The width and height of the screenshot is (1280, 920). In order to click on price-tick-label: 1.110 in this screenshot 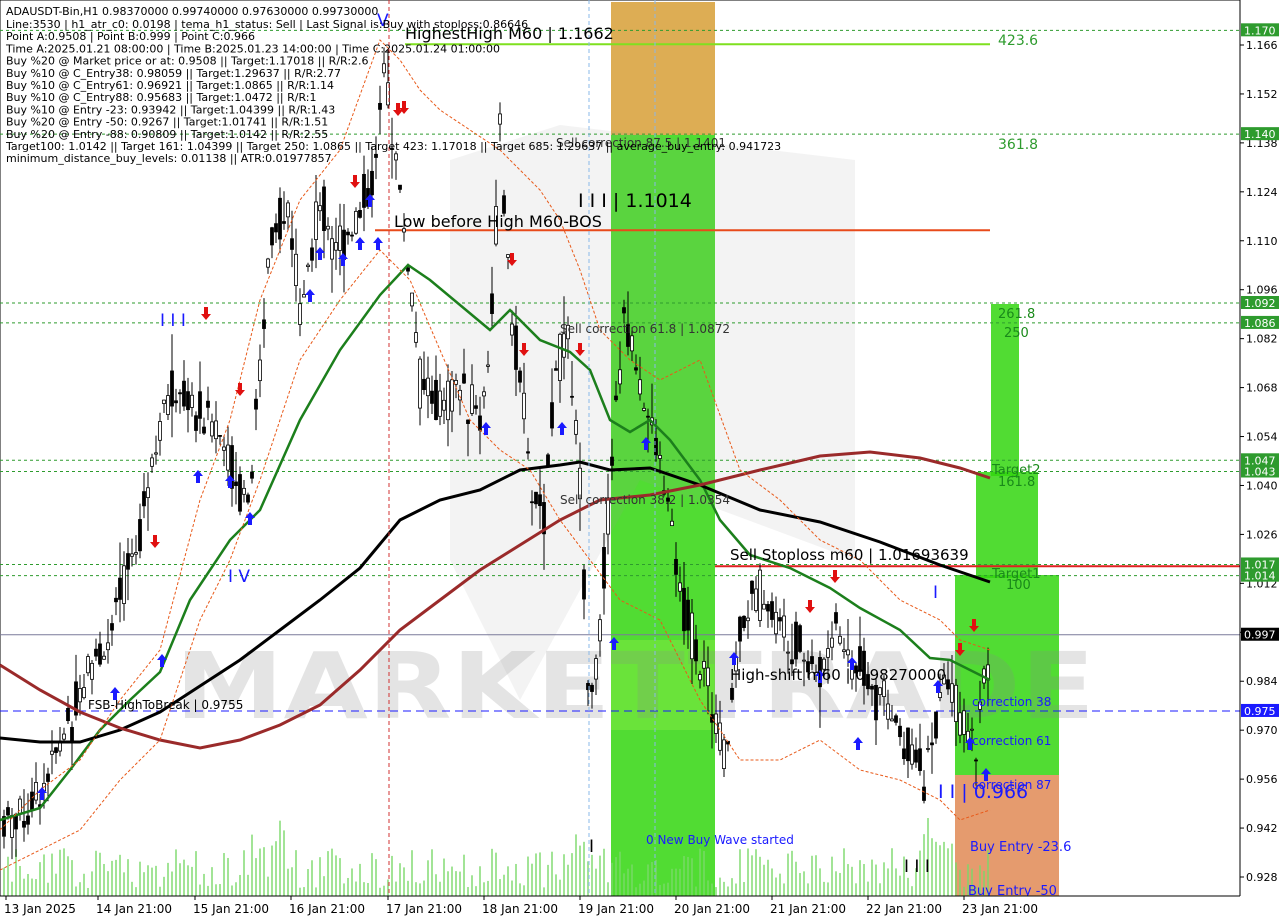, I will do `click(1262, 241)`.